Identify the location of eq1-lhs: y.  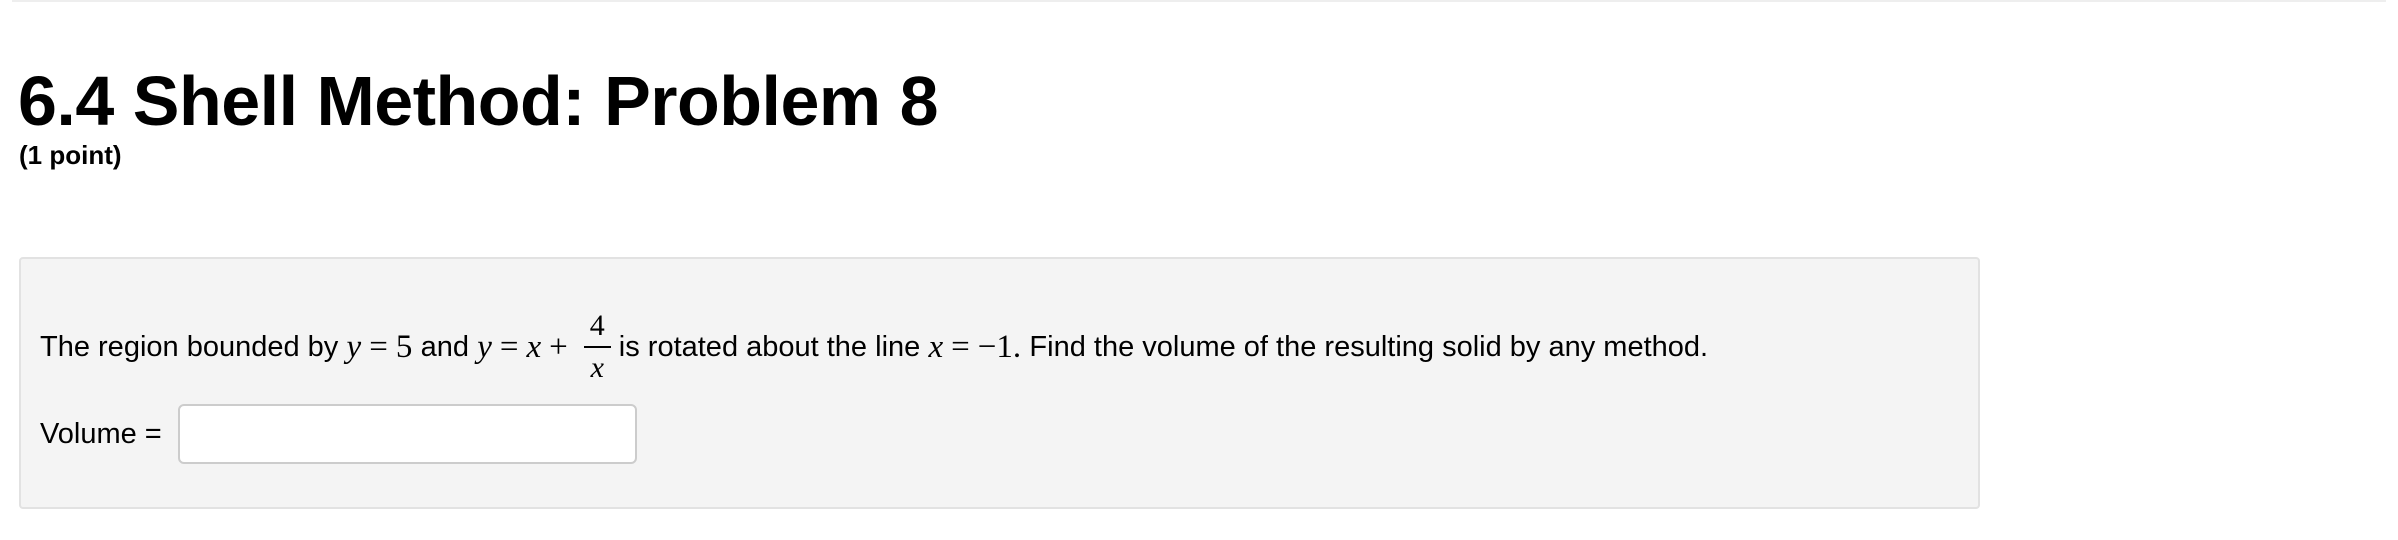
(354, 346).